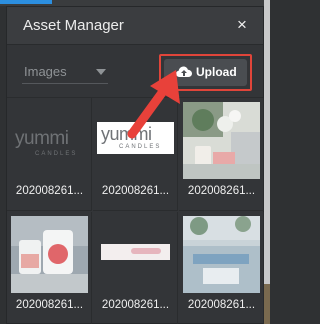 This screenshot has width=320, height=324. Describe the element at coordinates (146, 251) in the screenshot. I see `banner-accent` at that location.